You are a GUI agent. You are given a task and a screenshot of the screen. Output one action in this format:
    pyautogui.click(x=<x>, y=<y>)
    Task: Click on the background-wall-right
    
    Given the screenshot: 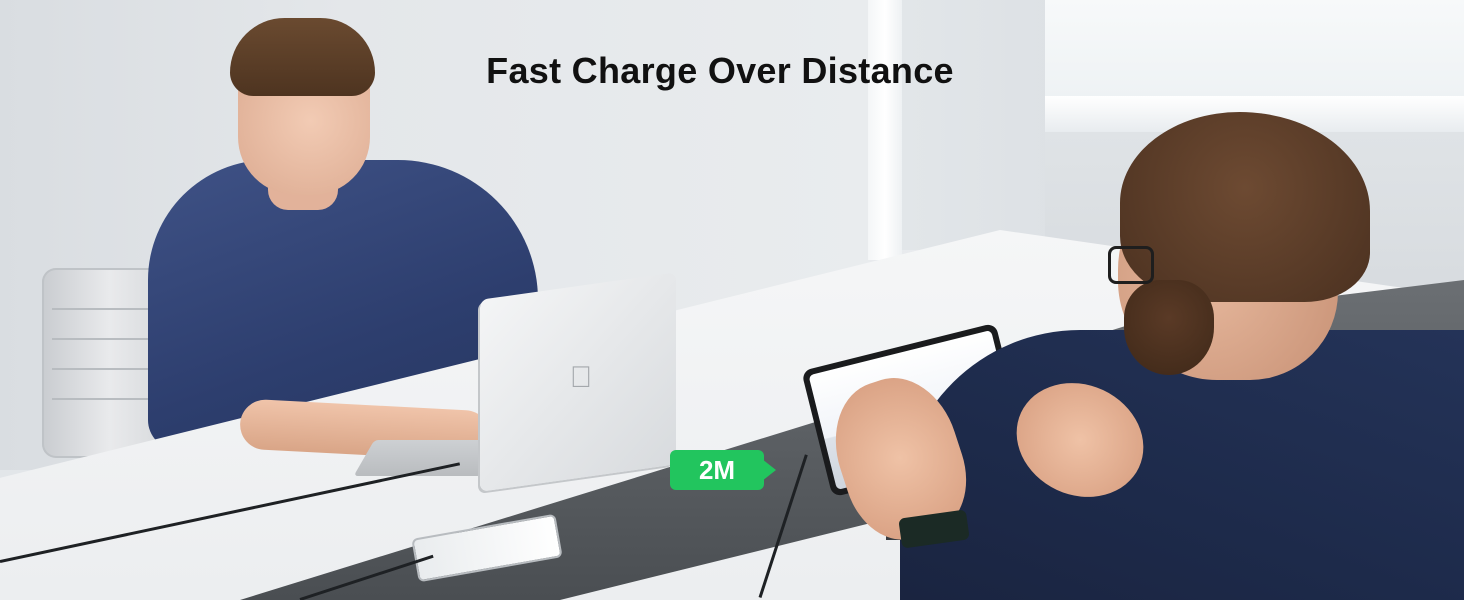 What is the action you would take?
    pyautogui.click(x=977, y=125)
    